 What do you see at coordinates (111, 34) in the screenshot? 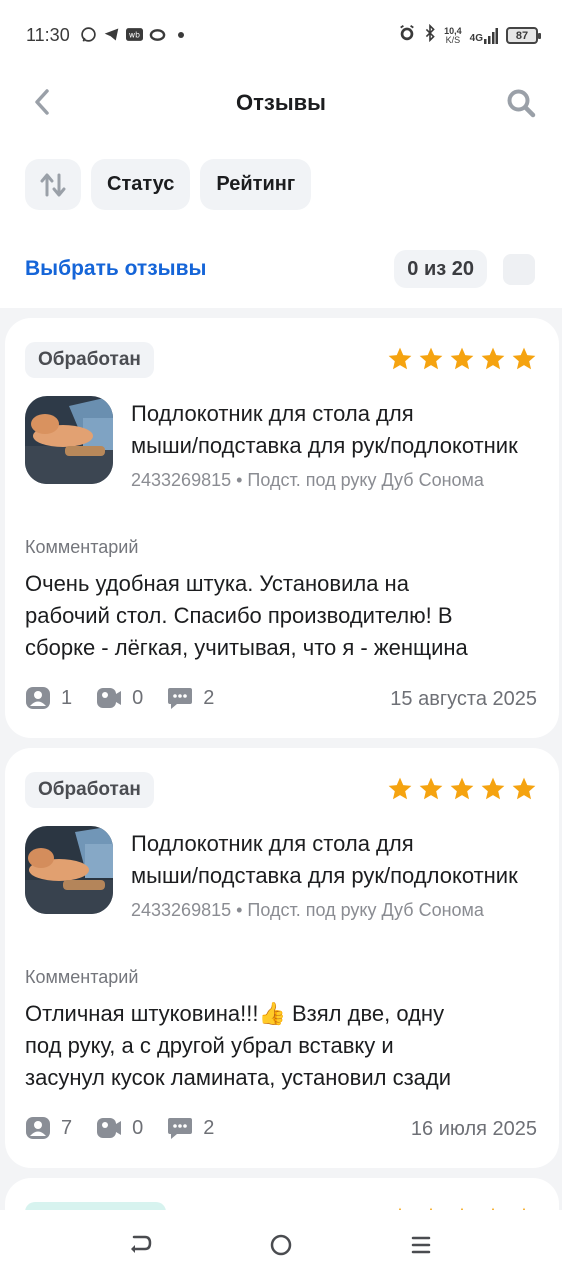
I see `telegram-icon` at bounding box center [111, 34].